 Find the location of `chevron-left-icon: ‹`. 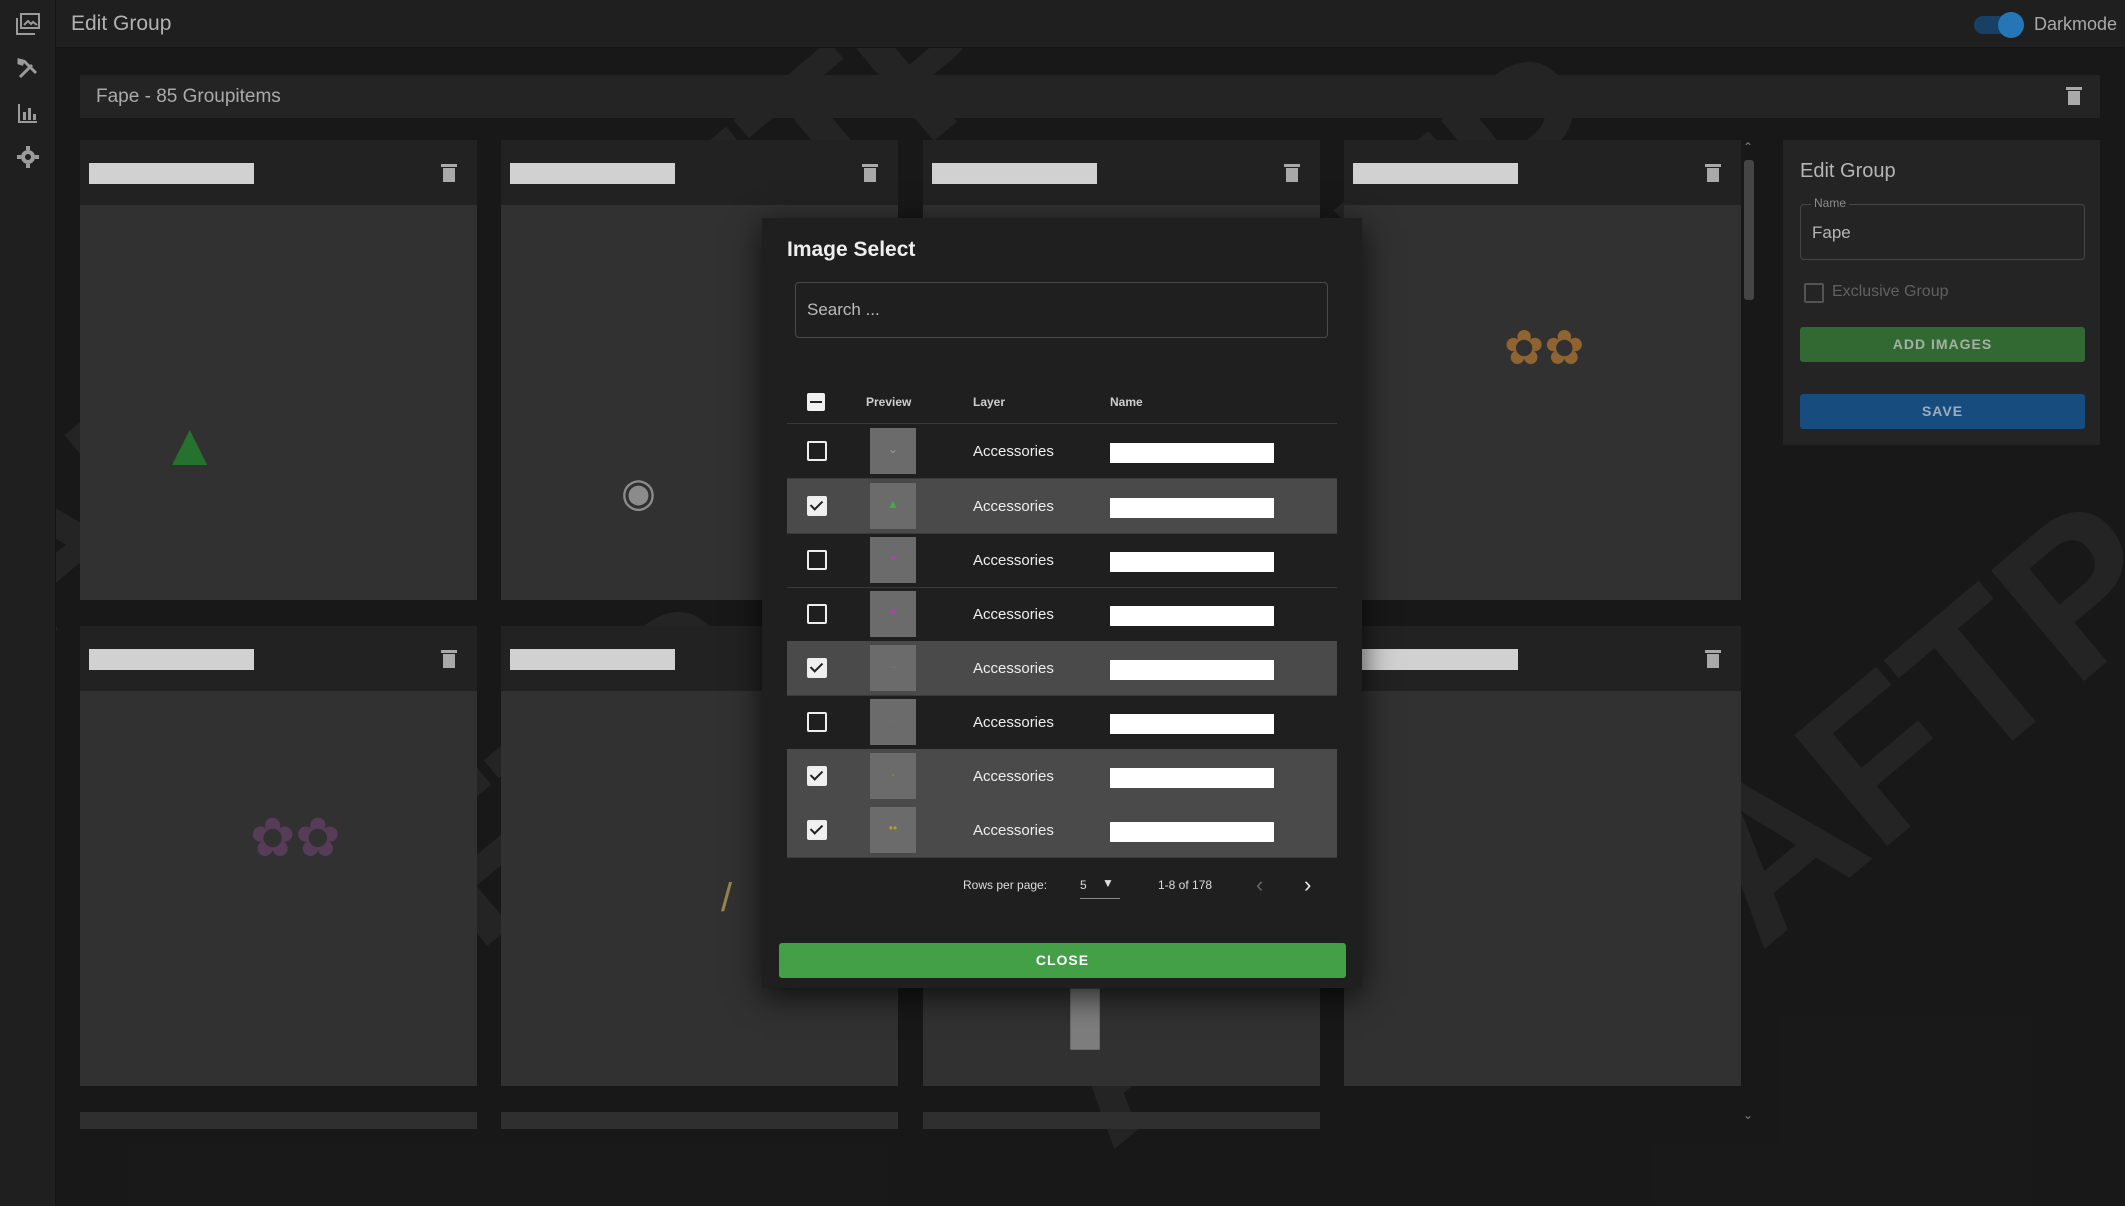

chevron-left-icon: ‹ is located at coordinates (1259, 885).